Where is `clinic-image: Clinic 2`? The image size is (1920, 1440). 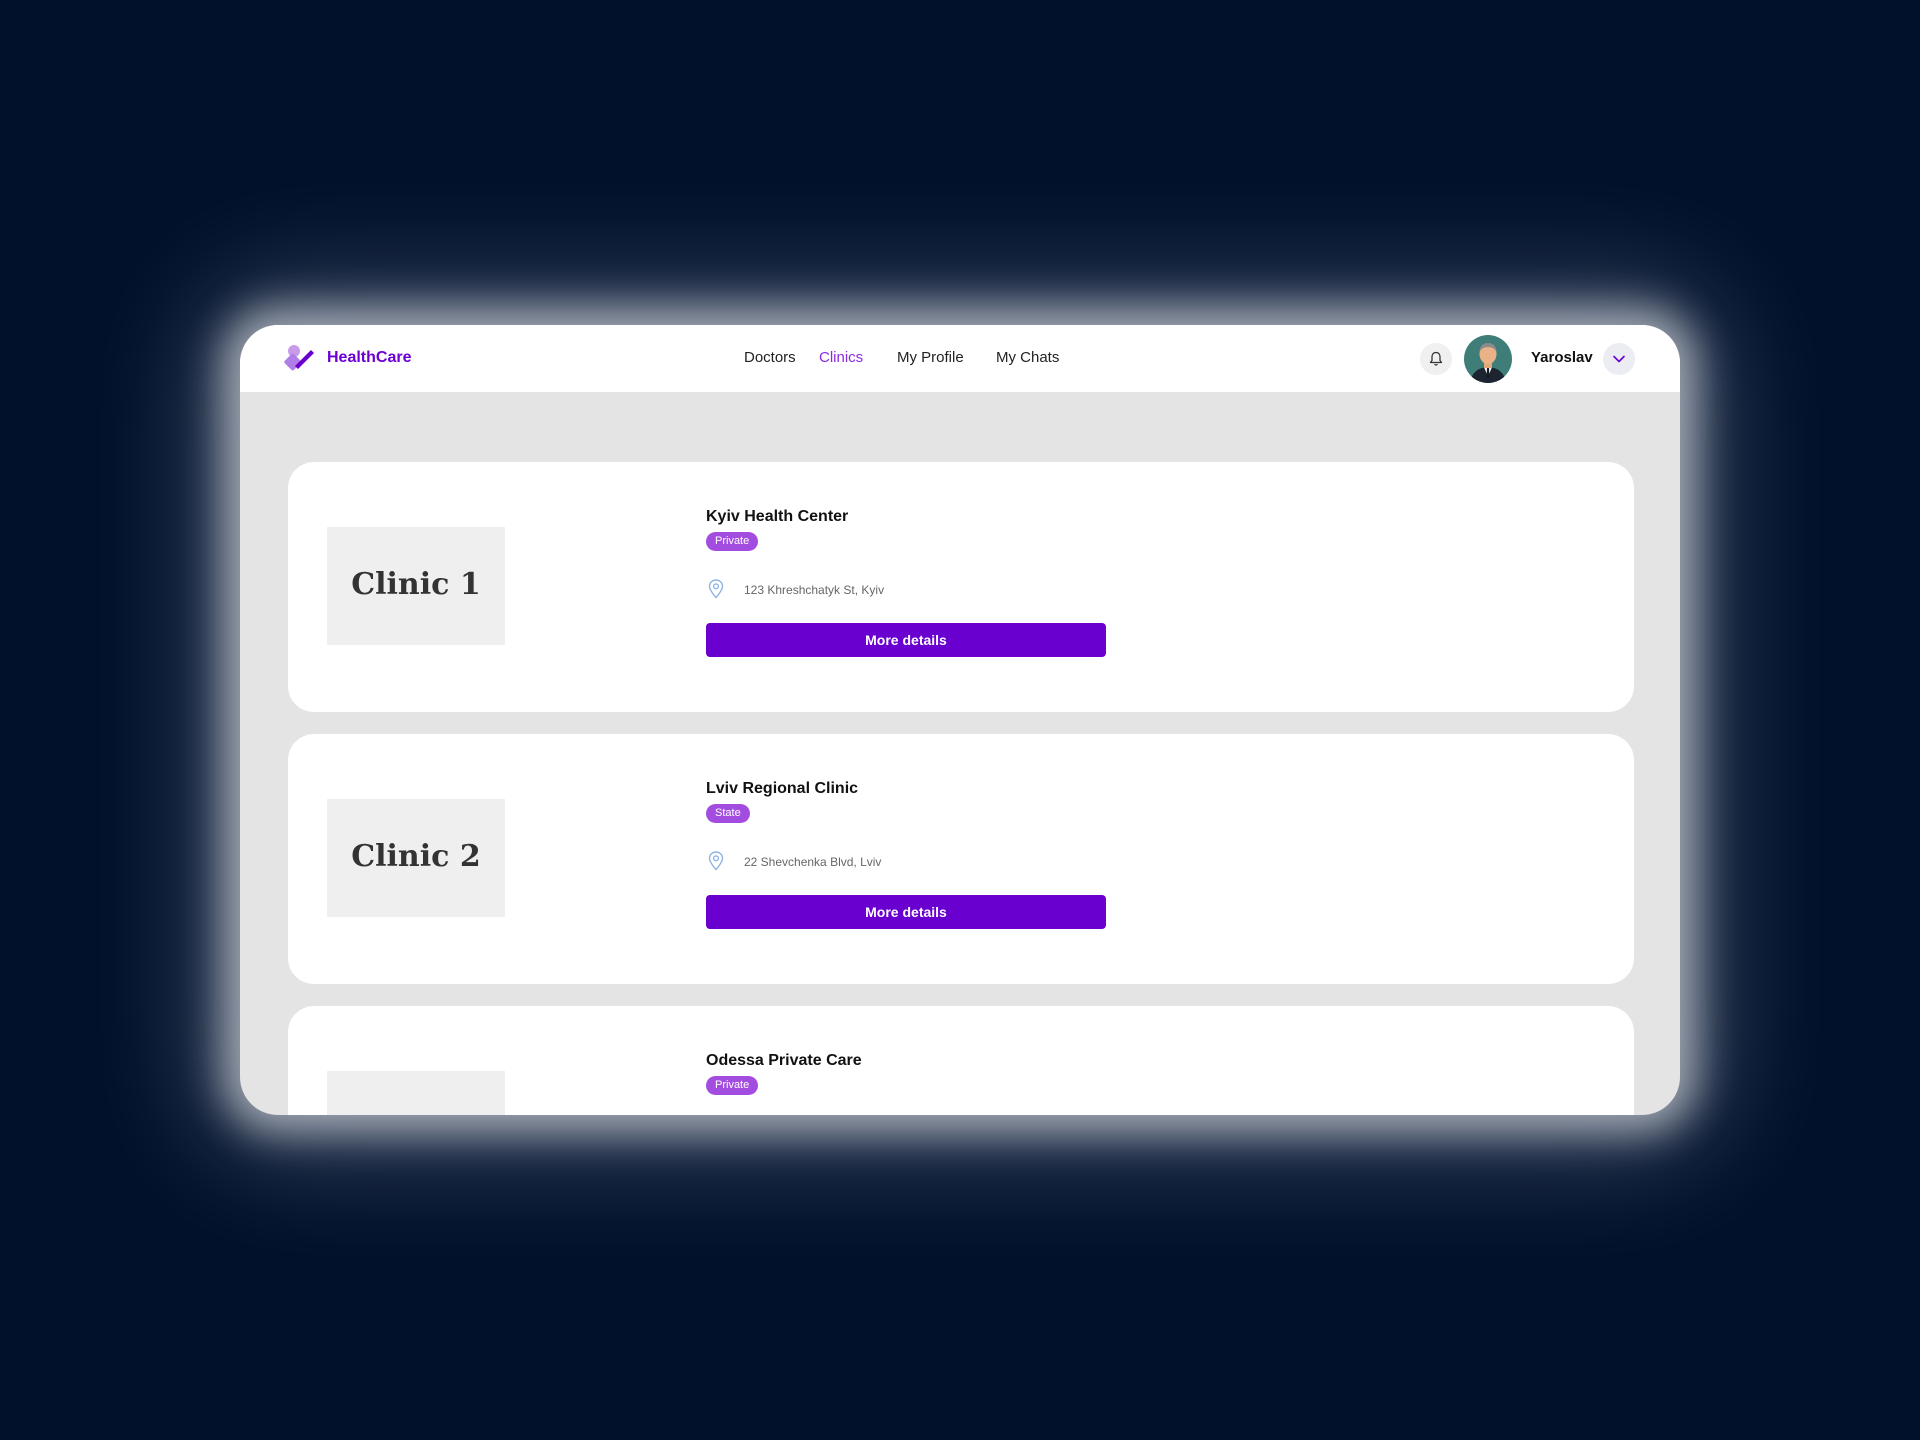
clinic-image: Clinic 2 is located at coordinates (416, 858).